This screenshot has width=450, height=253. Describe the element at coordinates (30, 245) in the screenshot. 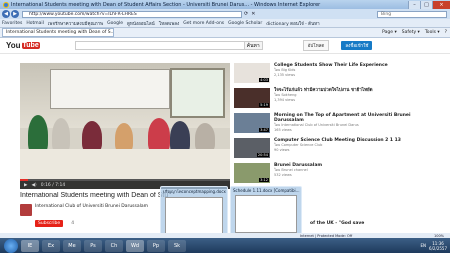

I see `taskbar-app: IE` at that location.